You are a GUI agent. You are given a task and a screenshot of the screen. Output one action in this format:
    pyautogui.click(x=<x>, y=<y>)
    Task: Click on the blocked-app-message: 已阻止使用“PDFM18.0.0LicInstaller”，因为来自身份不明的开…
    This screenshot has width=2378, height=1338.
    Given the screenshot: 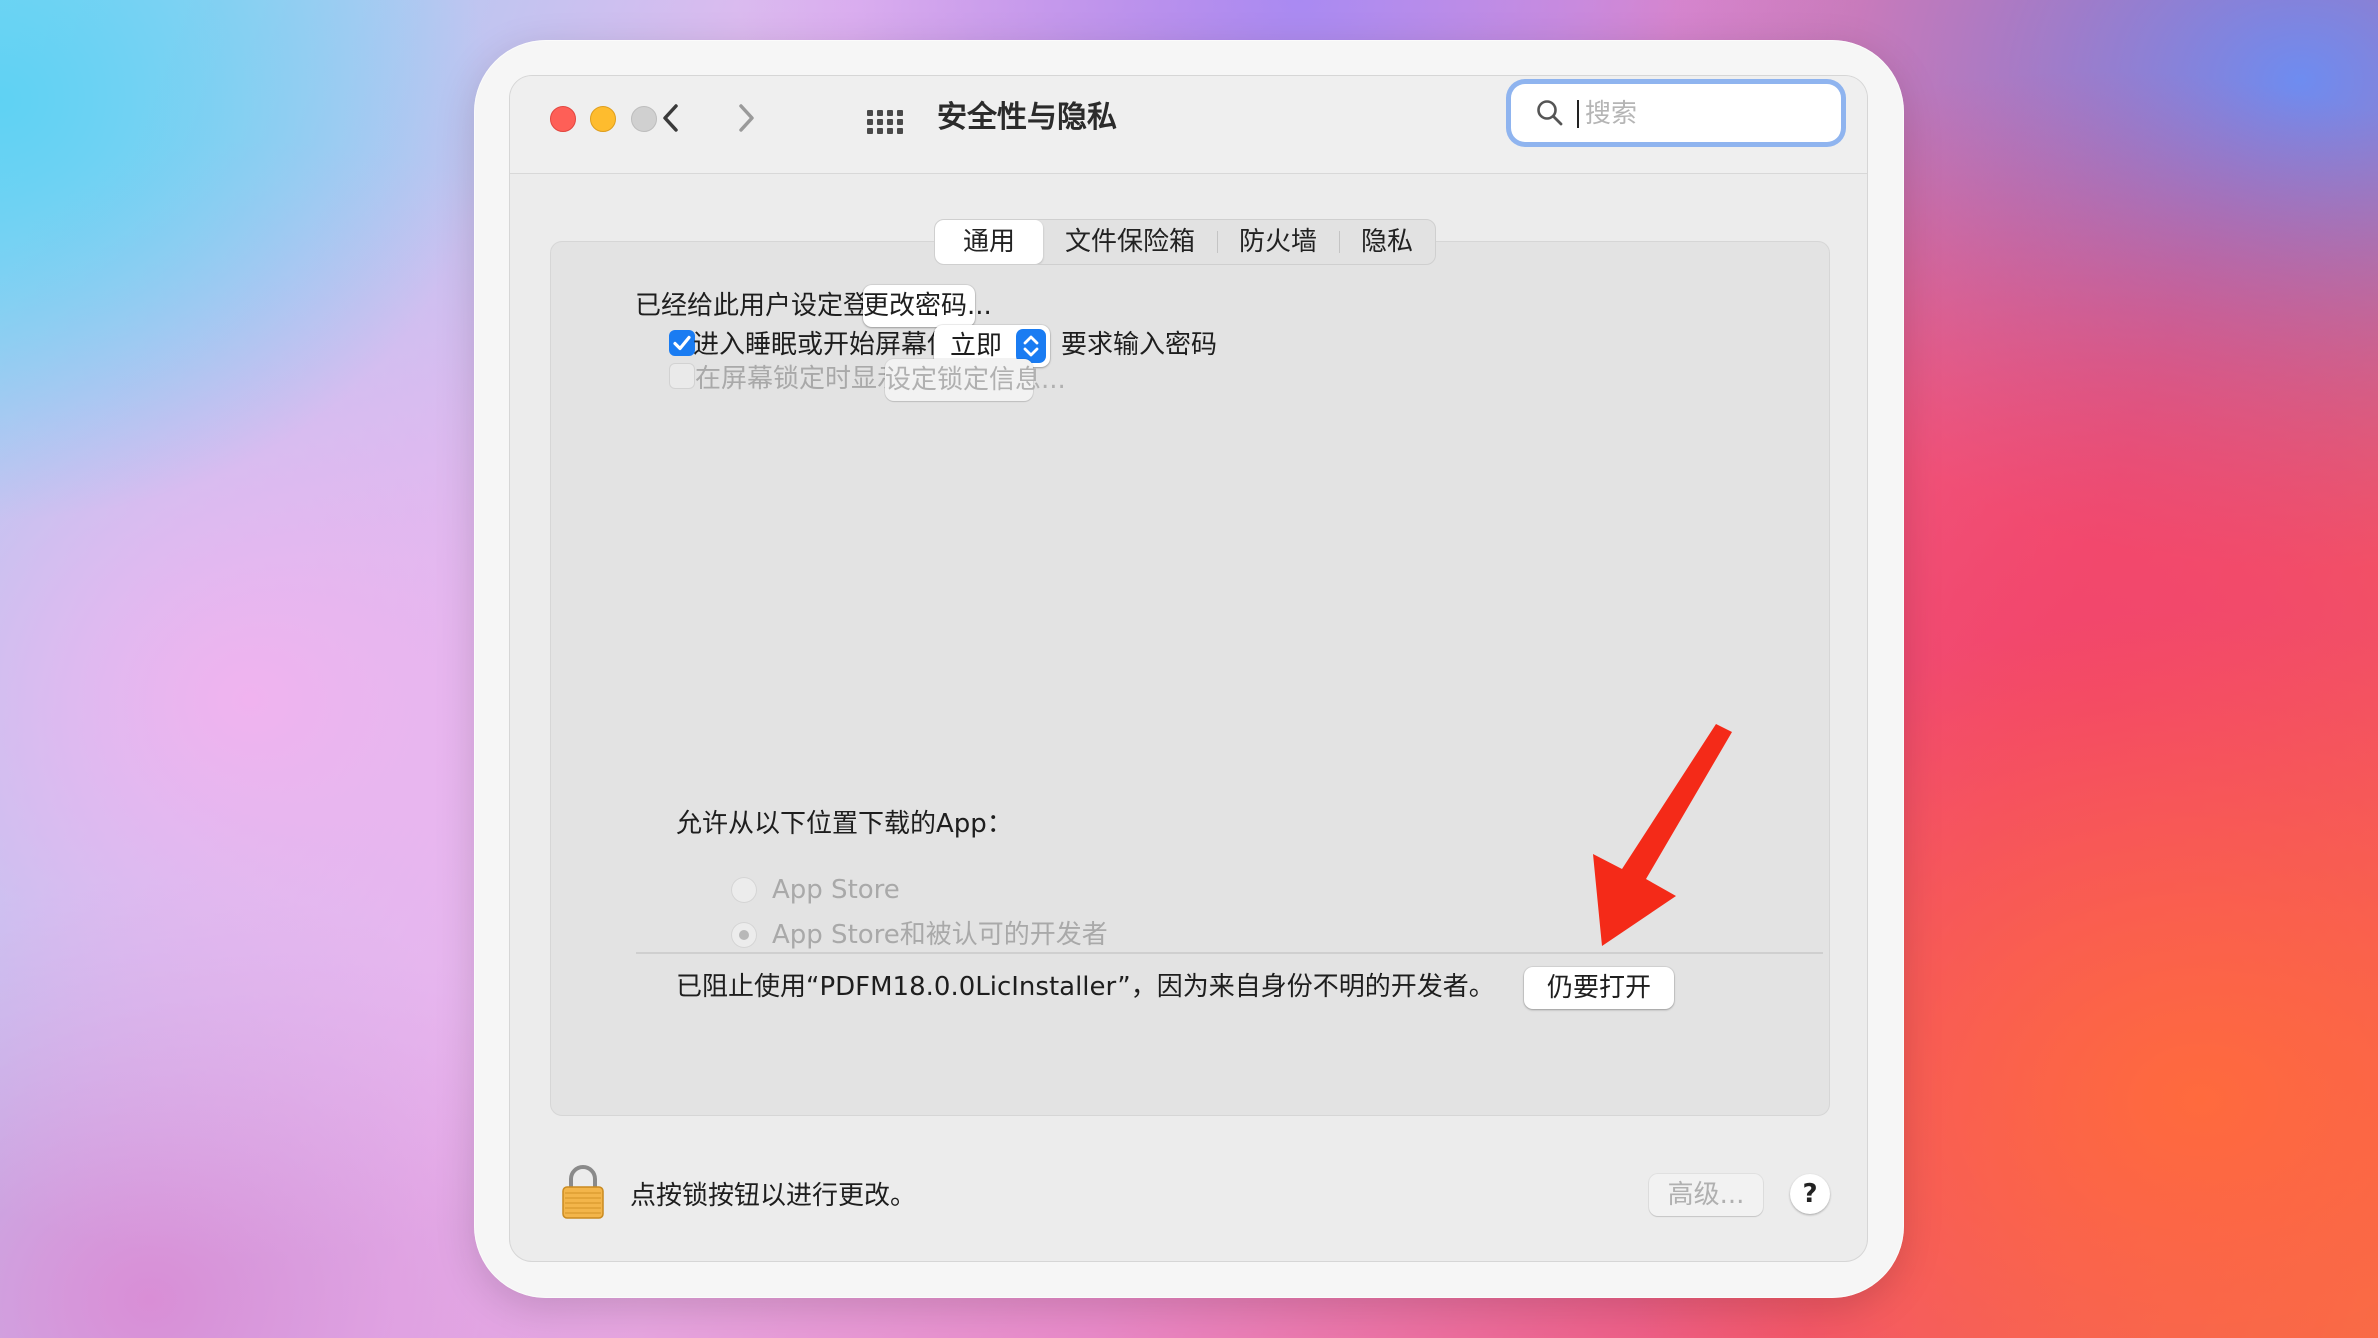 What is the action you would take?
    pyautogui.click(x=1085, y=987)
    